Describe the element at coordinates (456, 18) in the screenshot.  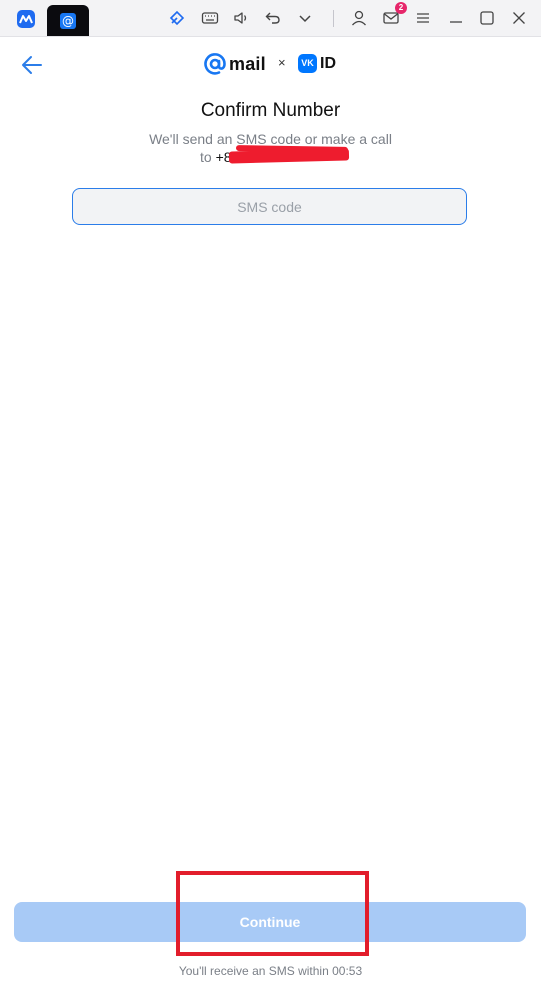
I see `minimize-icon` at that location.